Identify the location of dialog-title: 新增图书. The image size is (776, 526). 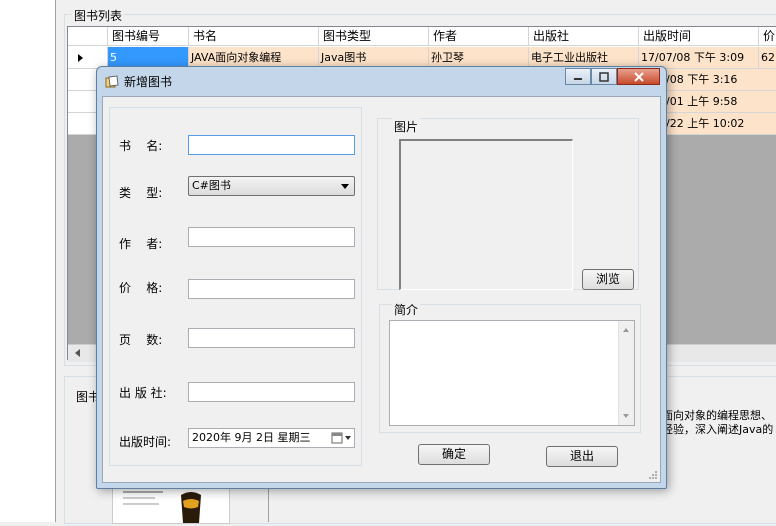
(148, 82).